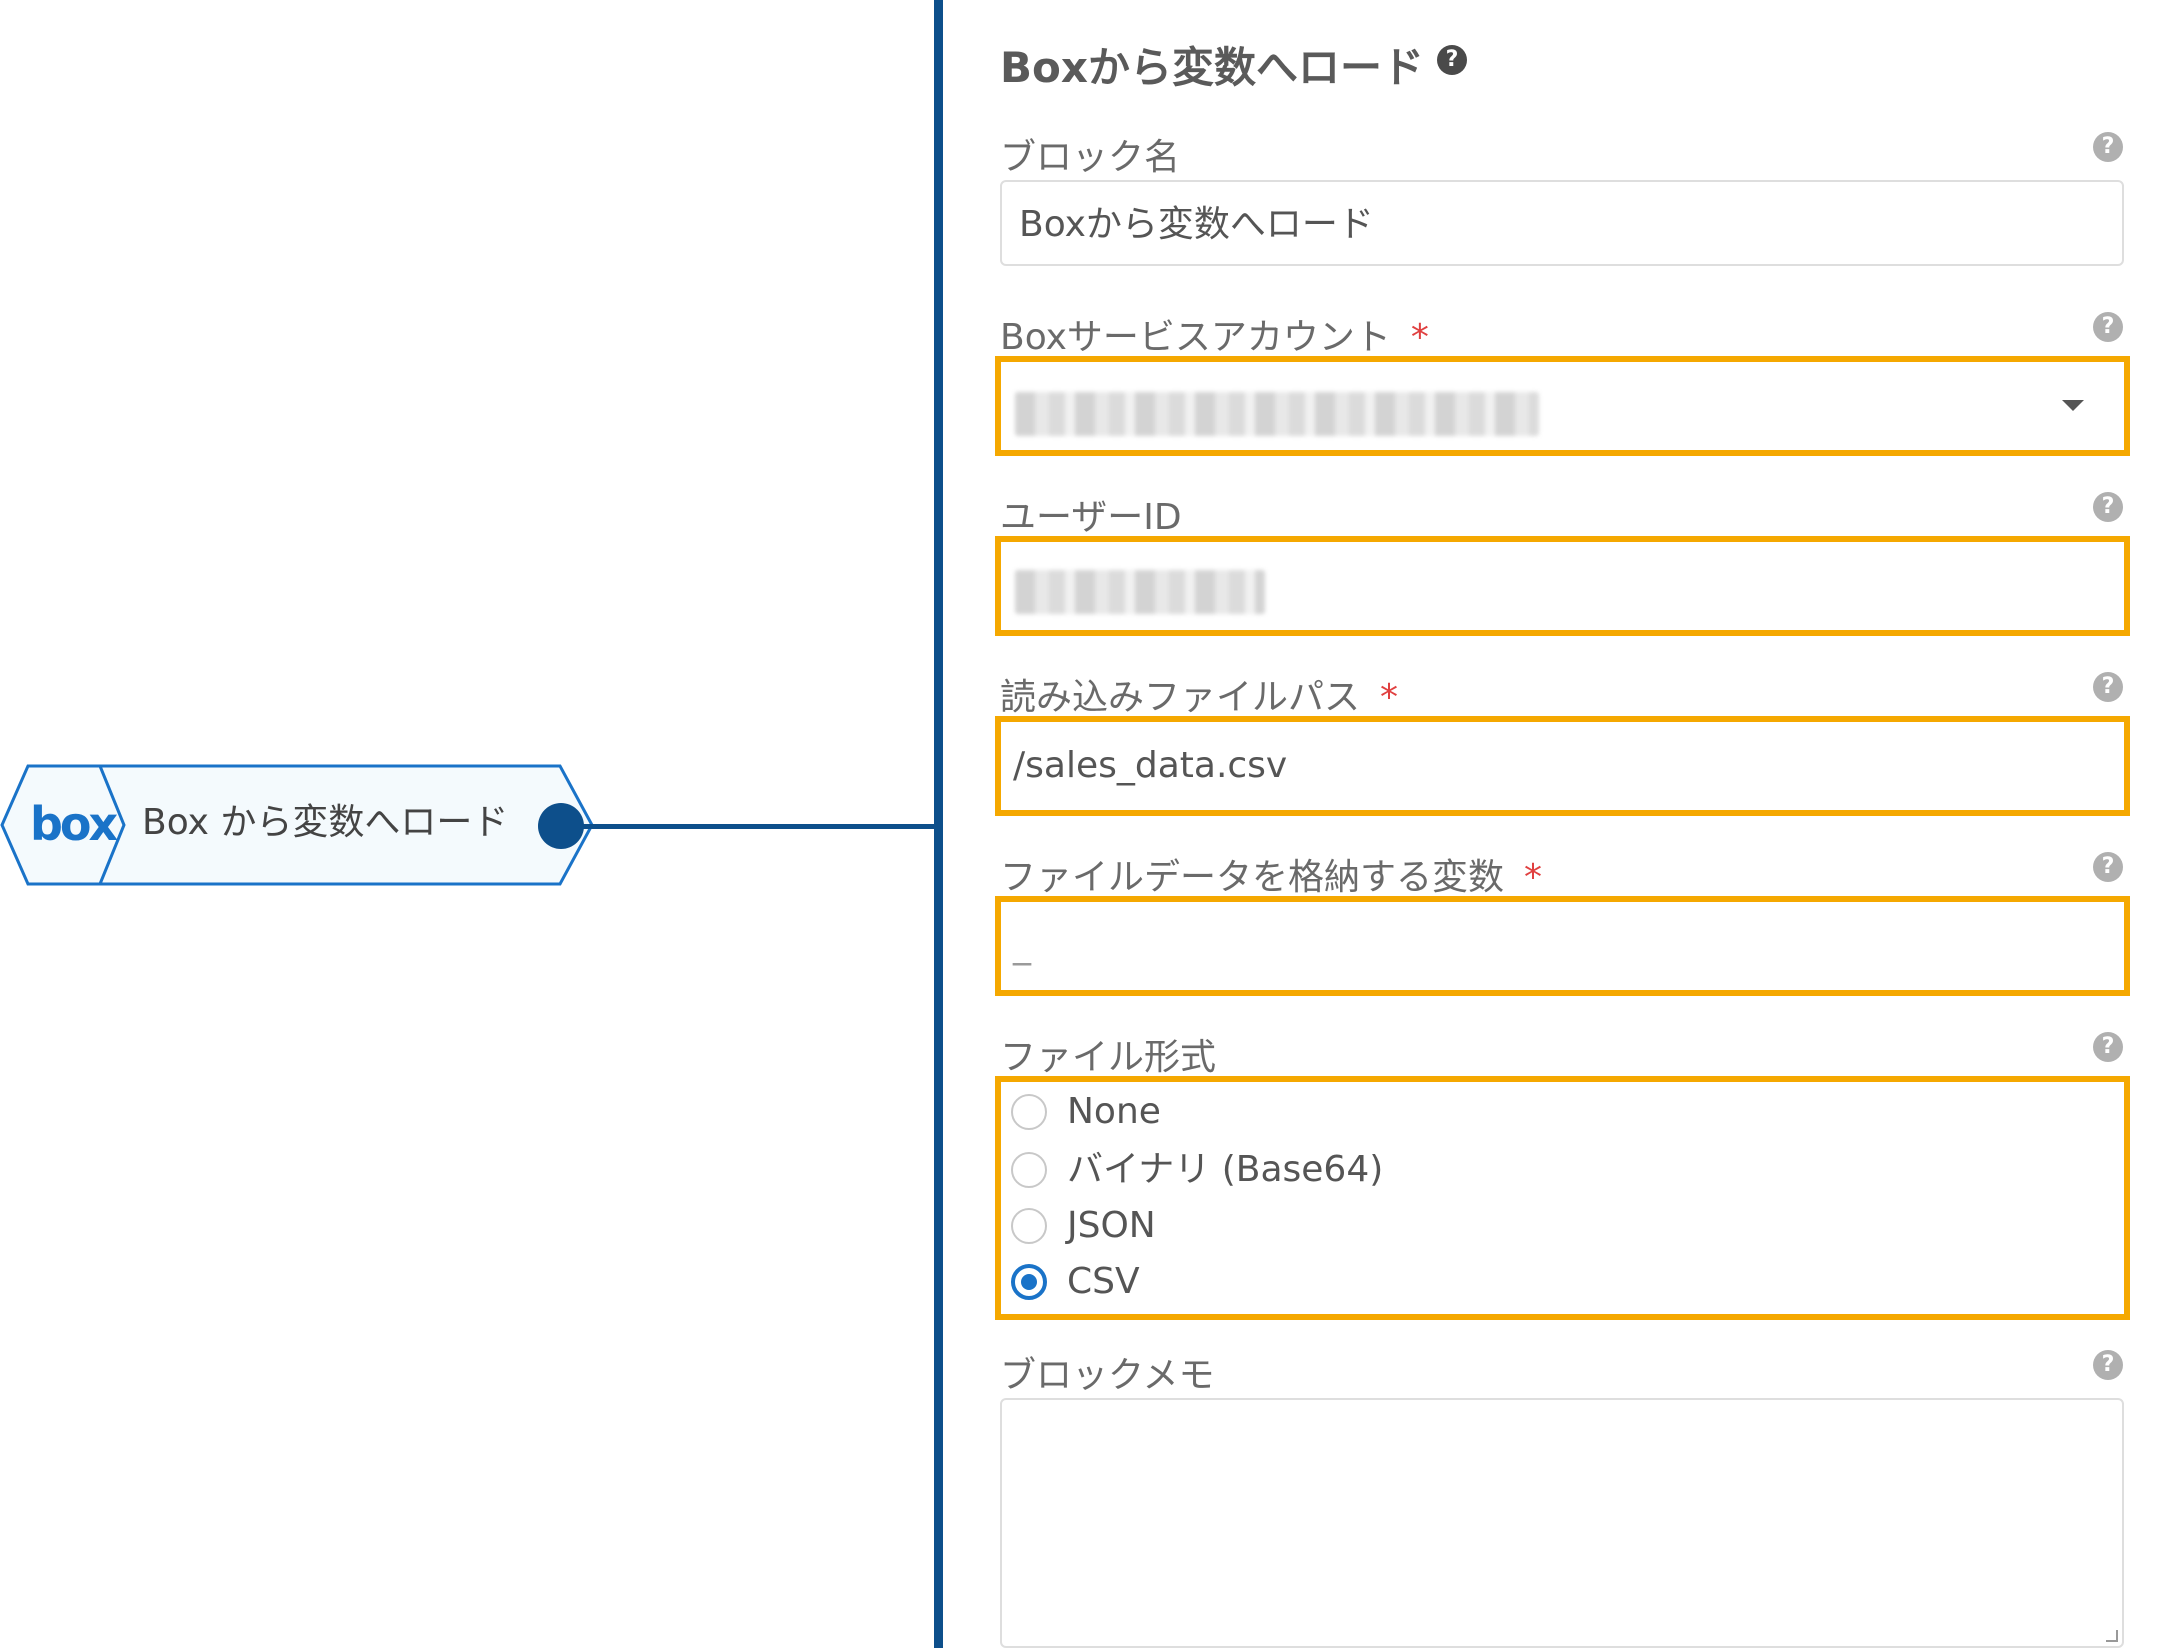  What do you see at coordinates (1562, 1198) in the screenshot?
I see `file-format-radio-group: None バイナリ (Base64) JSON CSV` at bounding box center [1562, 1198].